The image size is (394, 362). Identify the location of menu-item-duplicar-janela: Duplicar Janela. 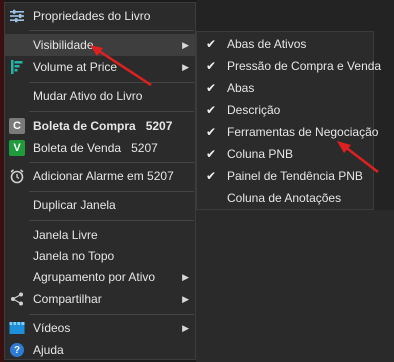
(100, 205).